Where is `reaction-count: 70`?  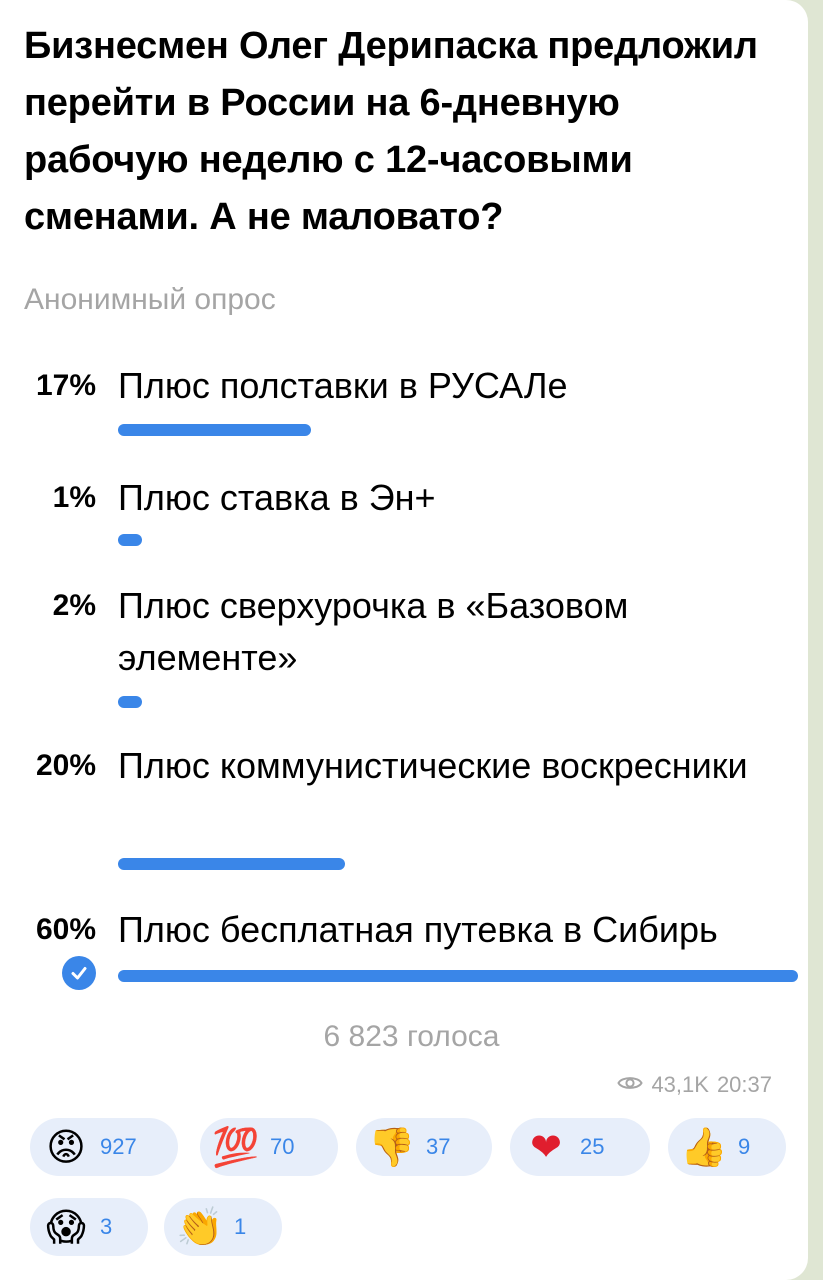 reaction-count: 70 is located at coordinates (282, 1146).